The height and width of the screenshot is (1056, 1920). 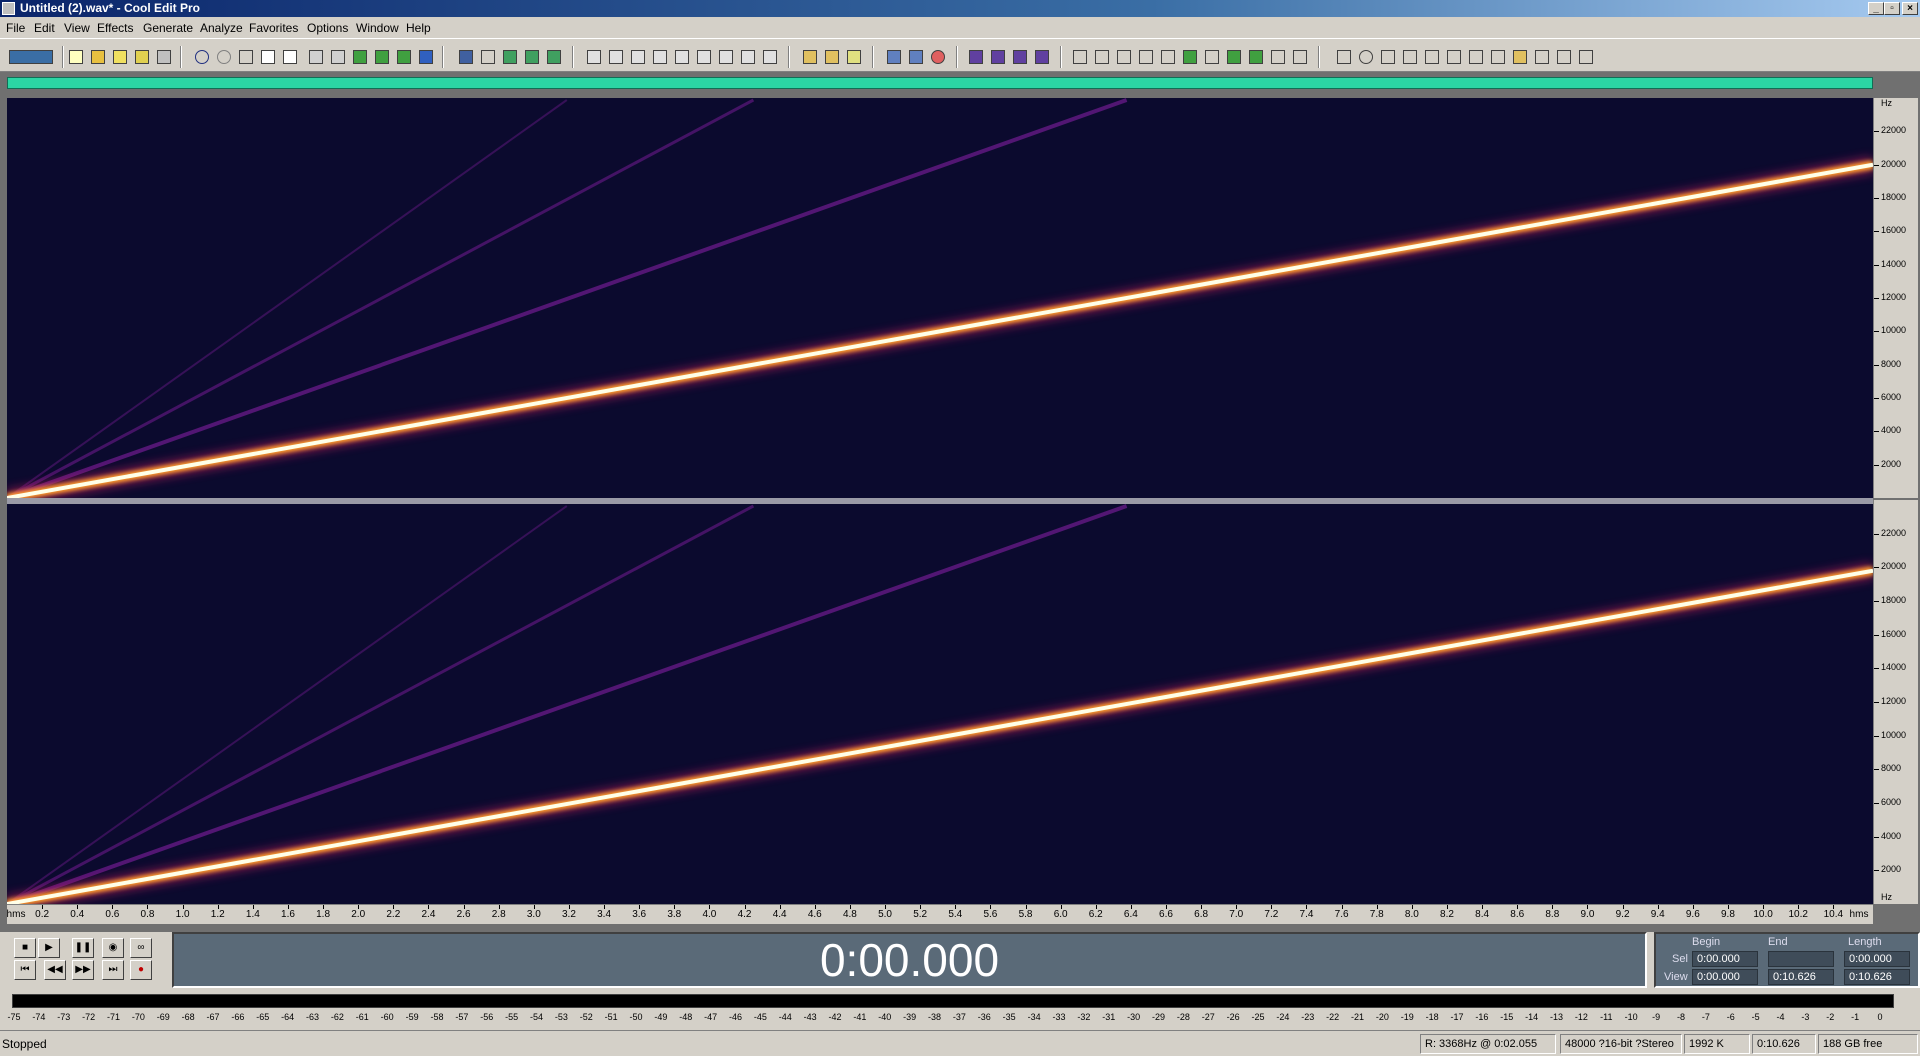 I want to click on sel-length-field: 0:00.000, so click(x=1877, y=959).